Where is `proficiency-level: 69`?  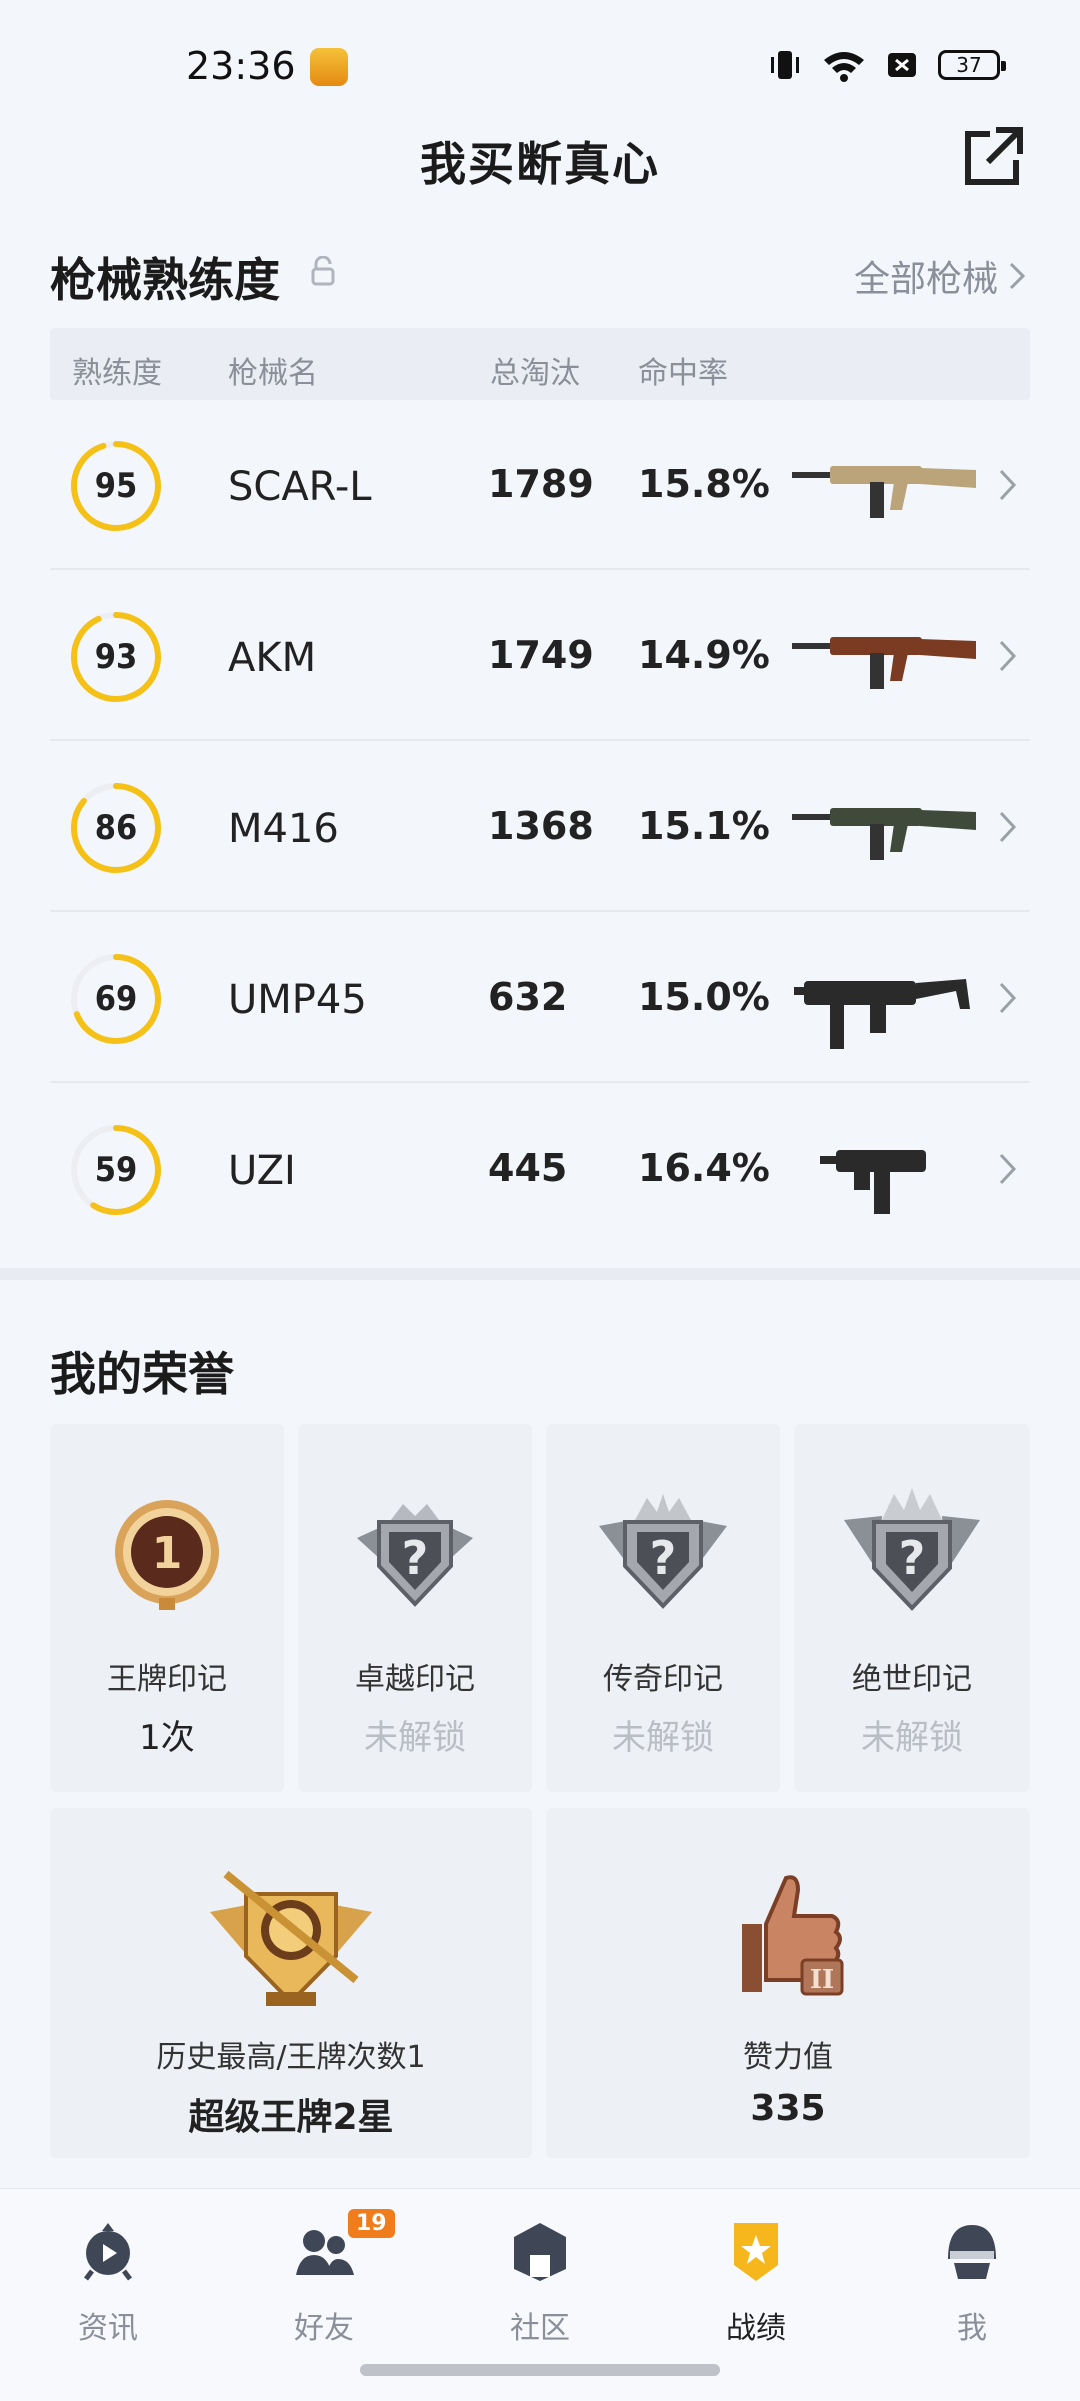 proficiency-level: 69 is located at coordinates (116, 999).